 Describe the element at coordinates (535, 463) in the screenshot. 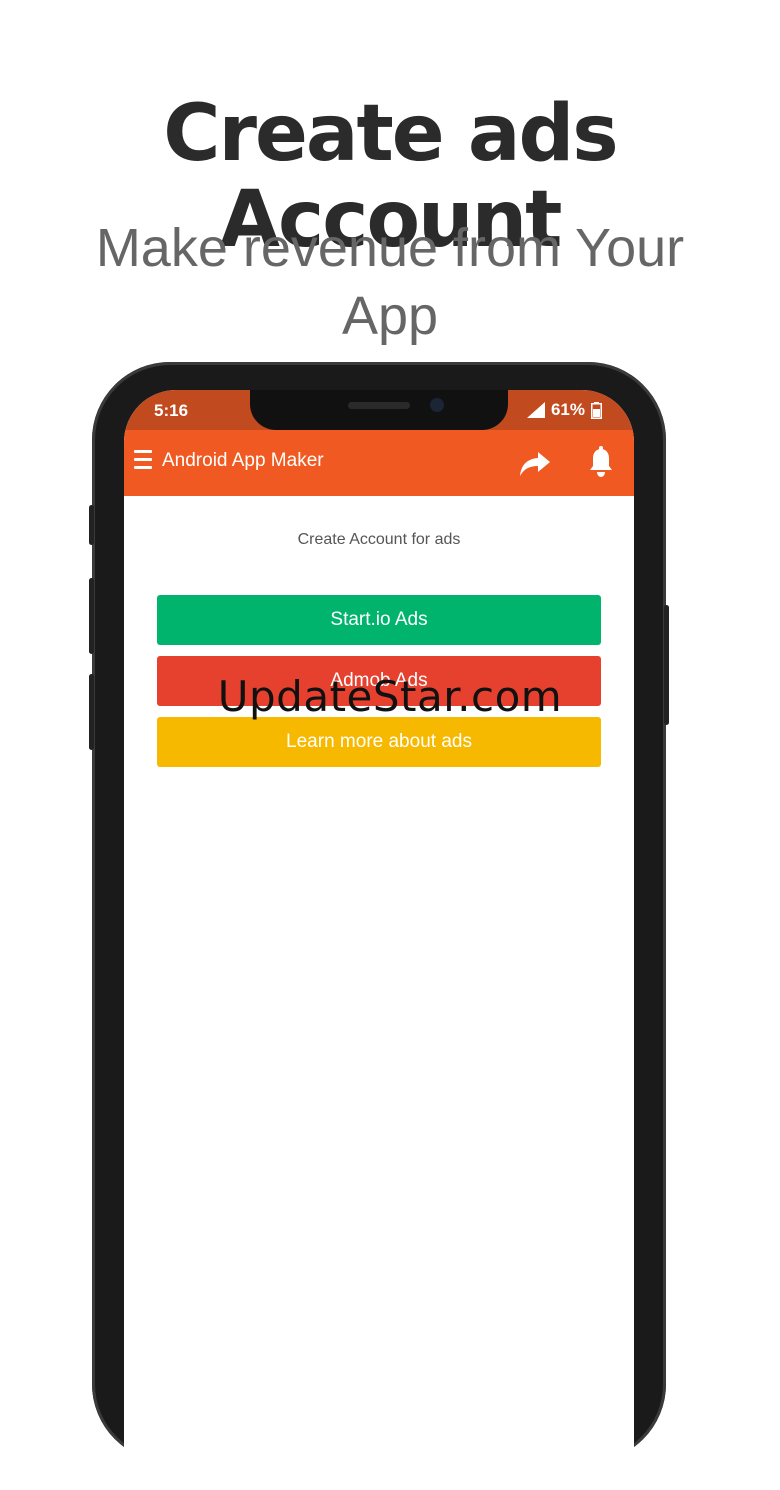

I see `share-icon` at that location.